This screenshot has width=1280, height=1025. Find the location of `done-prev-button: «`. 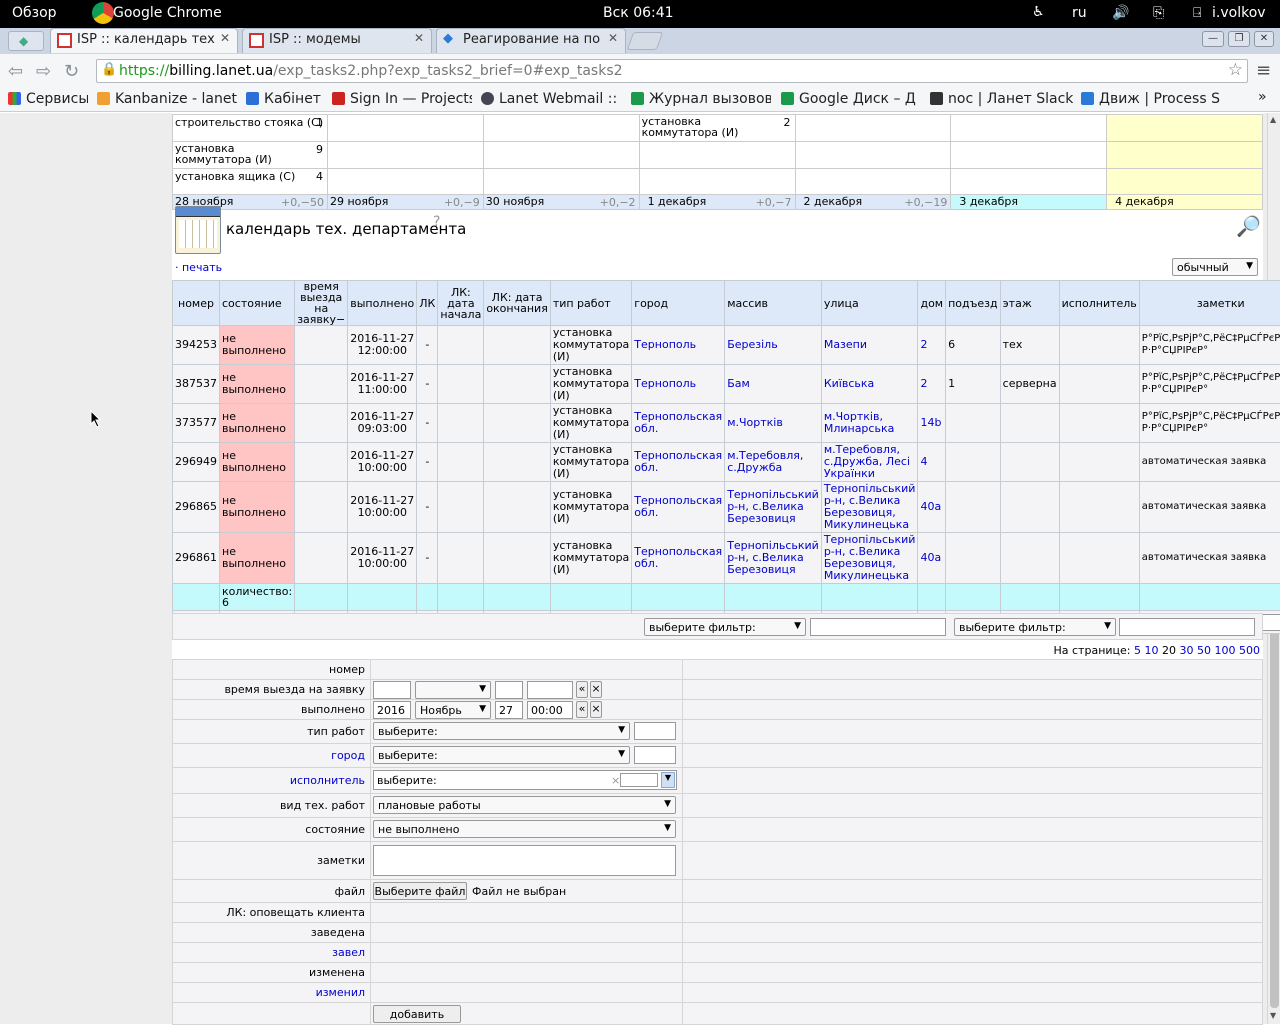

done-prev-button: « is located at coordinates (582, 709).